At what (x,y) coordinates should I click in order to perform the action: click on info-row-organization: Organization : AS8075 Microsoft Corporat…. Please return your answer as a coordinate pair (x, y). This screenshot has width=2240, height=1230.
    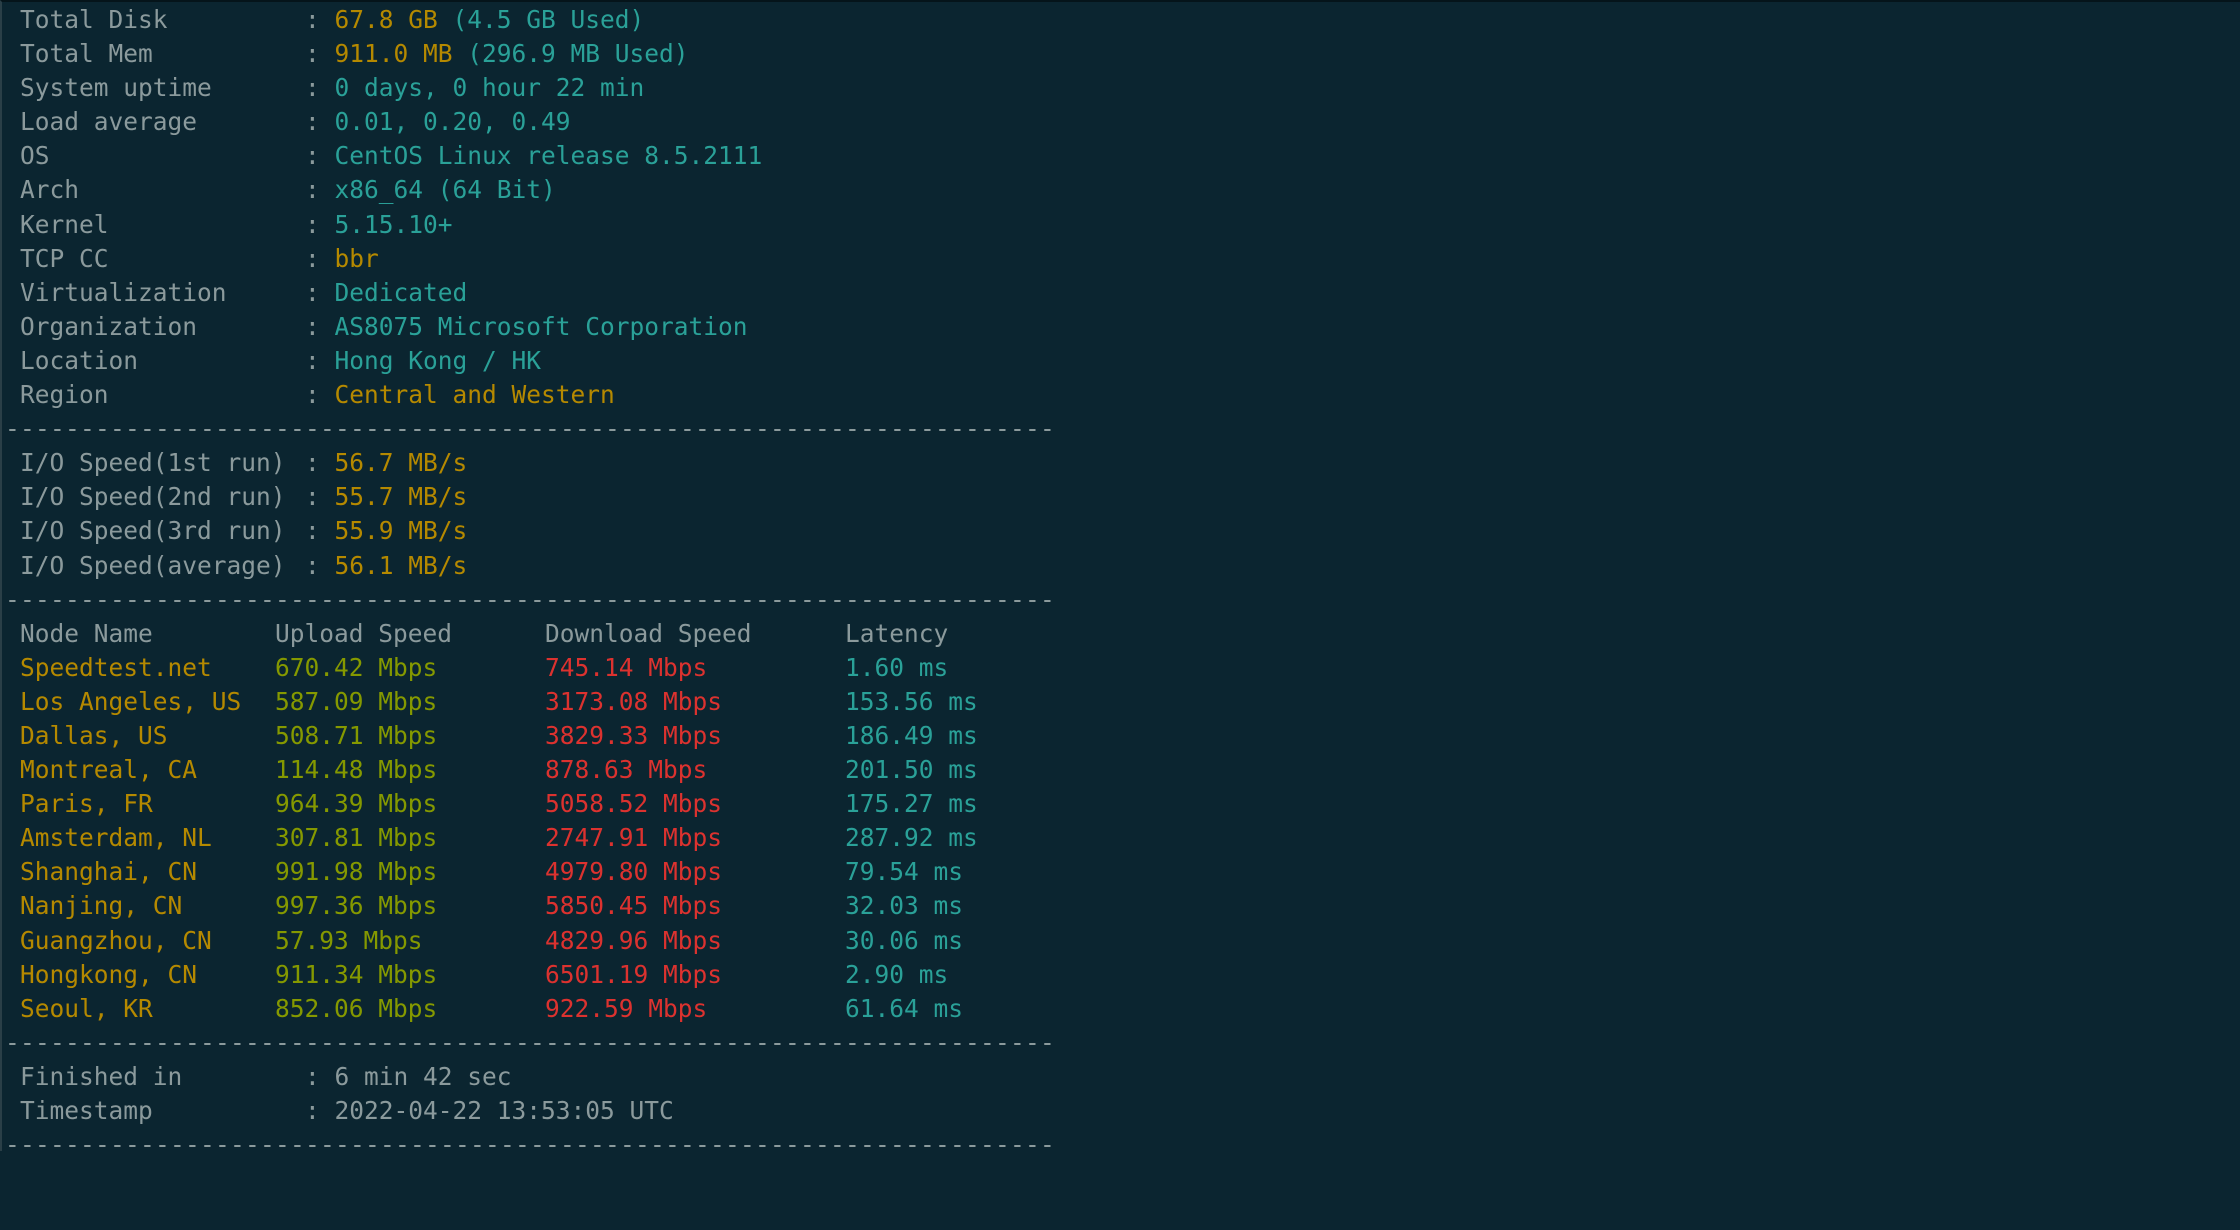
    Looking at the image, I should click on (530, 327).